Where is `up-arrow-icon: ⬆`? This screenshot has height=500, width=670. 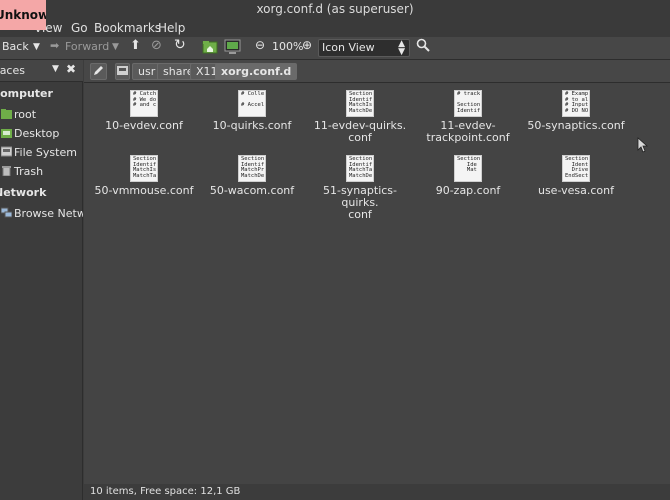
up-arrow-icon: ⬆ is located at coordinates (135, 45).